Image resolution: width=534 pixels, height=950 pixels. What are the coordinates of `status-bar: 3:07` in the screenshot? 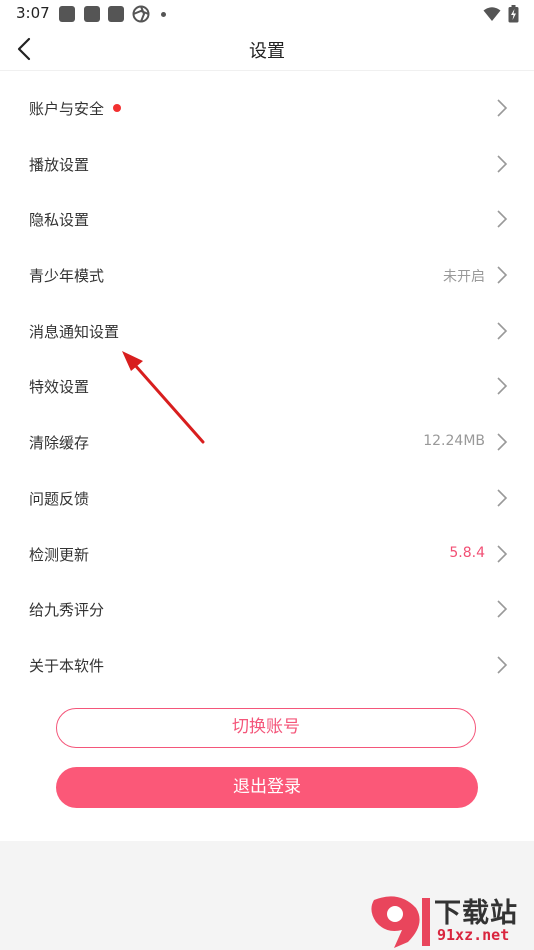 It's located at (267, 14).